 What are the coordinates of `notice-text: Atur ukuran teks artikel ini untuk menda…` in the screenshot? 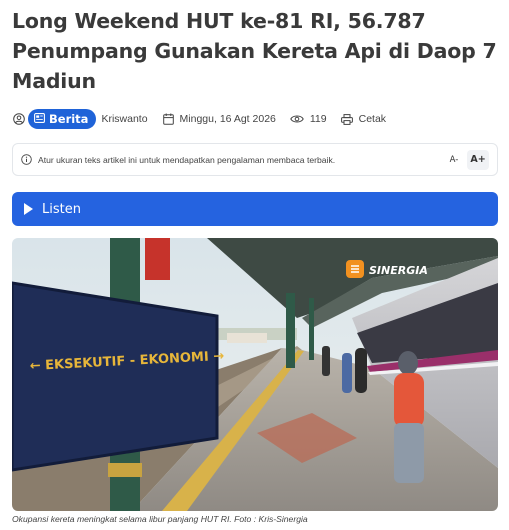 It's located at (187, 159).